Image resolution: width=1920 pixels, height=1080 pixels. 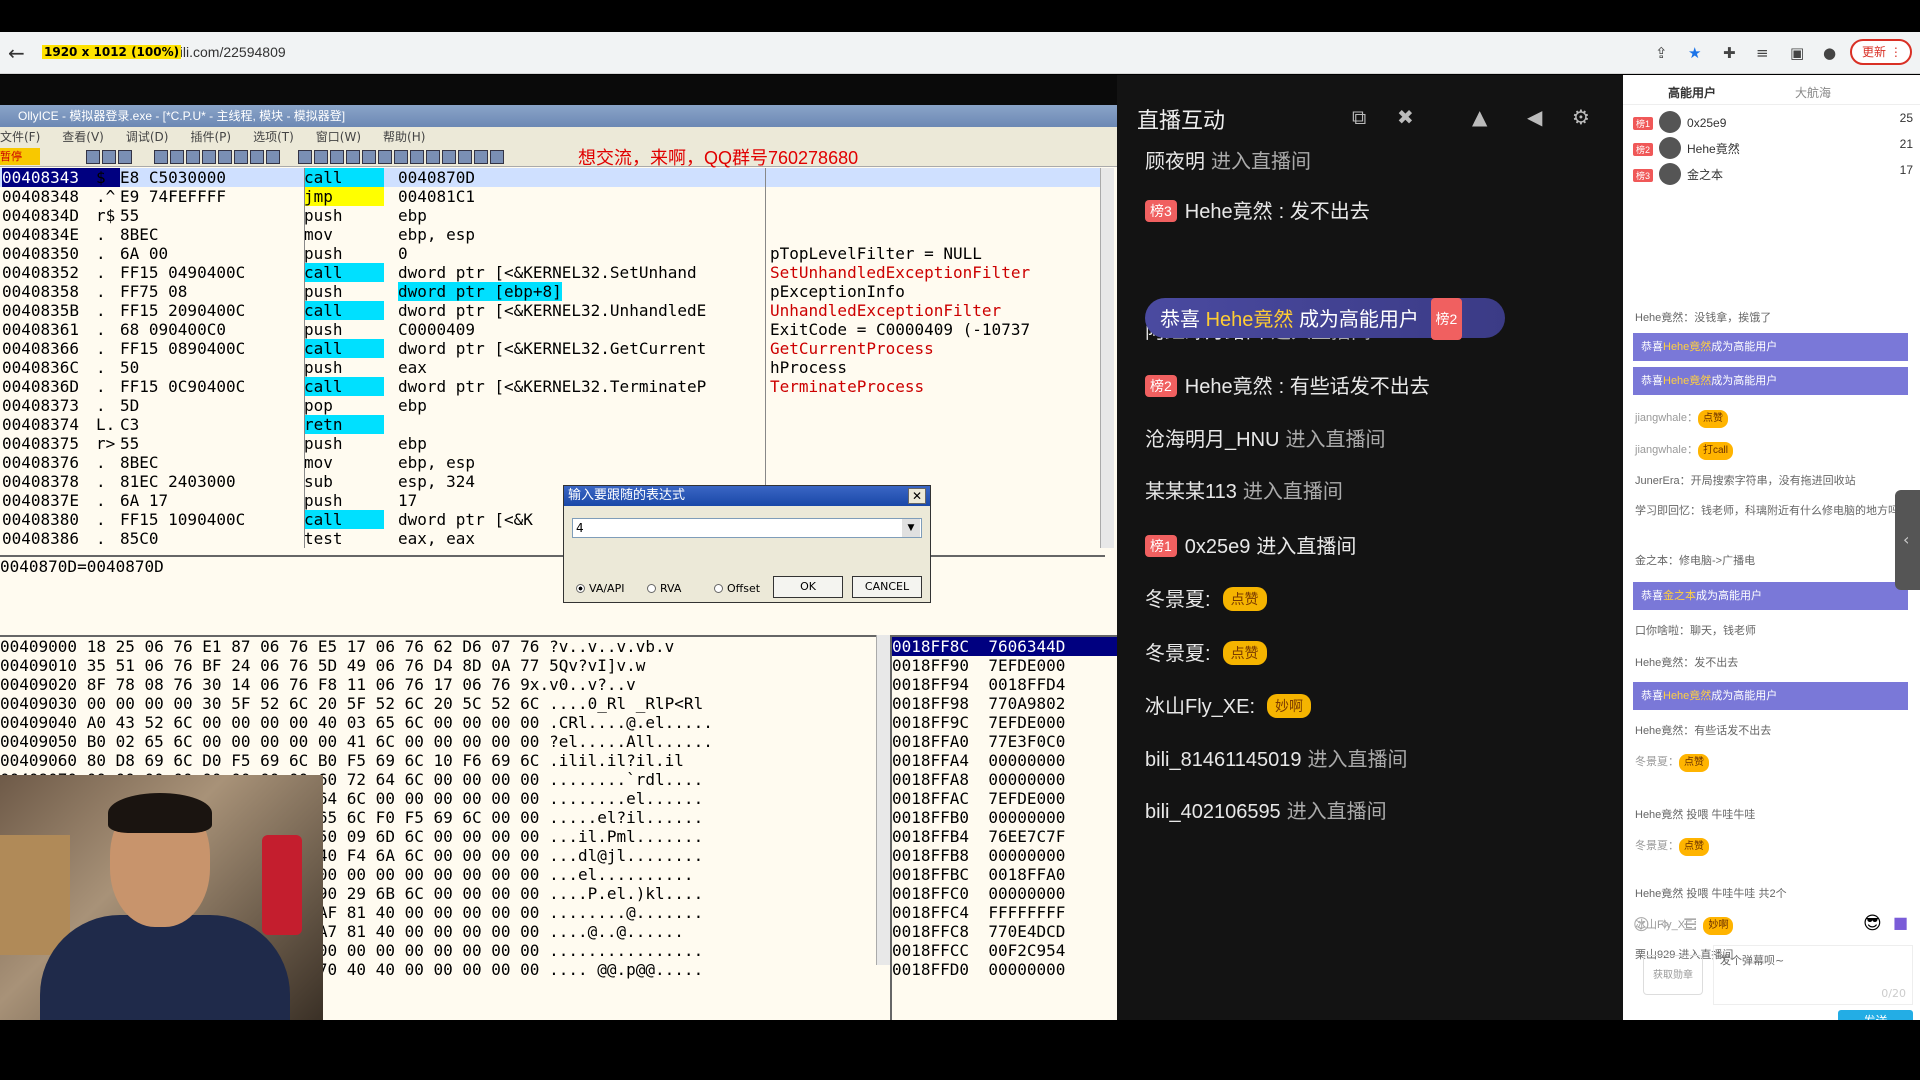 I want to click on stack-row: 0018FFCC 00F2C954, so click(x=1004, y=950).